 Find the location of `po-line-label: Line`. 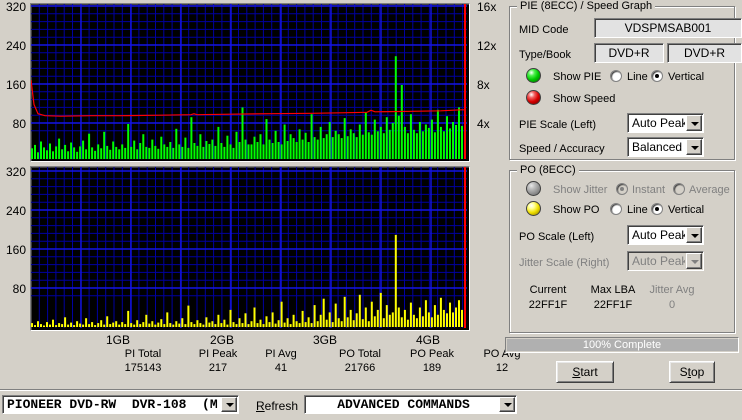

po-line-label: Line is located at coordinates (637, 210).